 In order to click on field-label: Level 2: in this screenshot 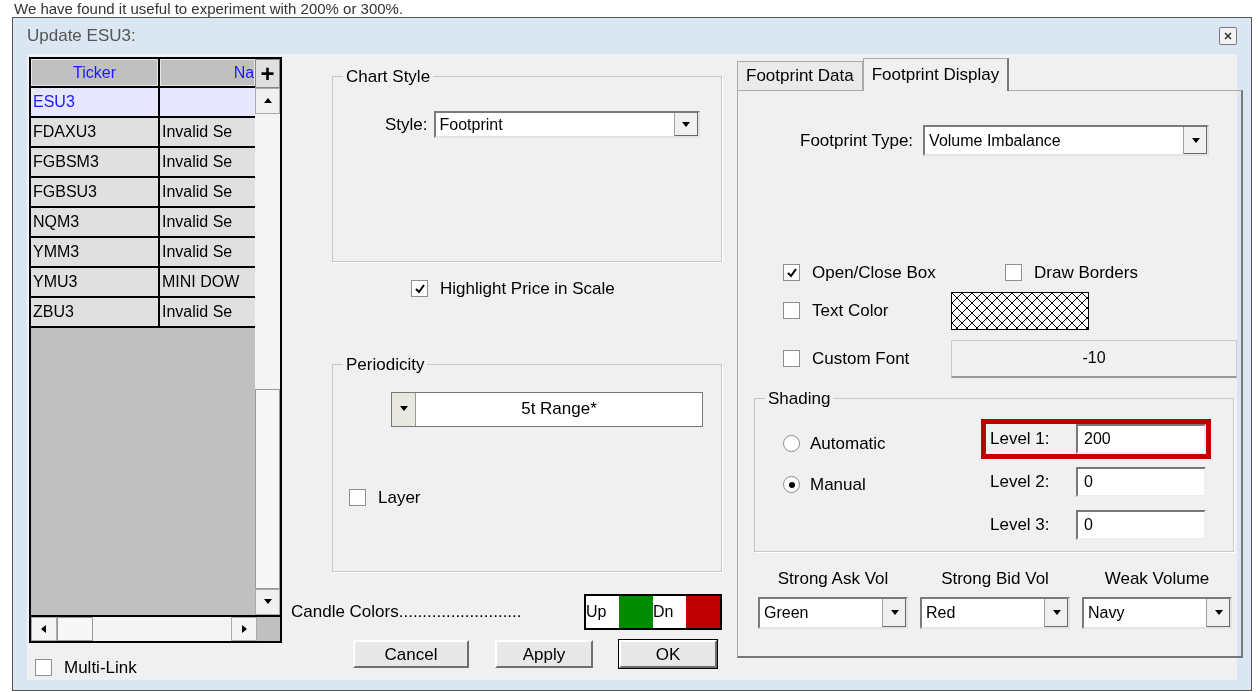, I will do `click(1020, 481)`.